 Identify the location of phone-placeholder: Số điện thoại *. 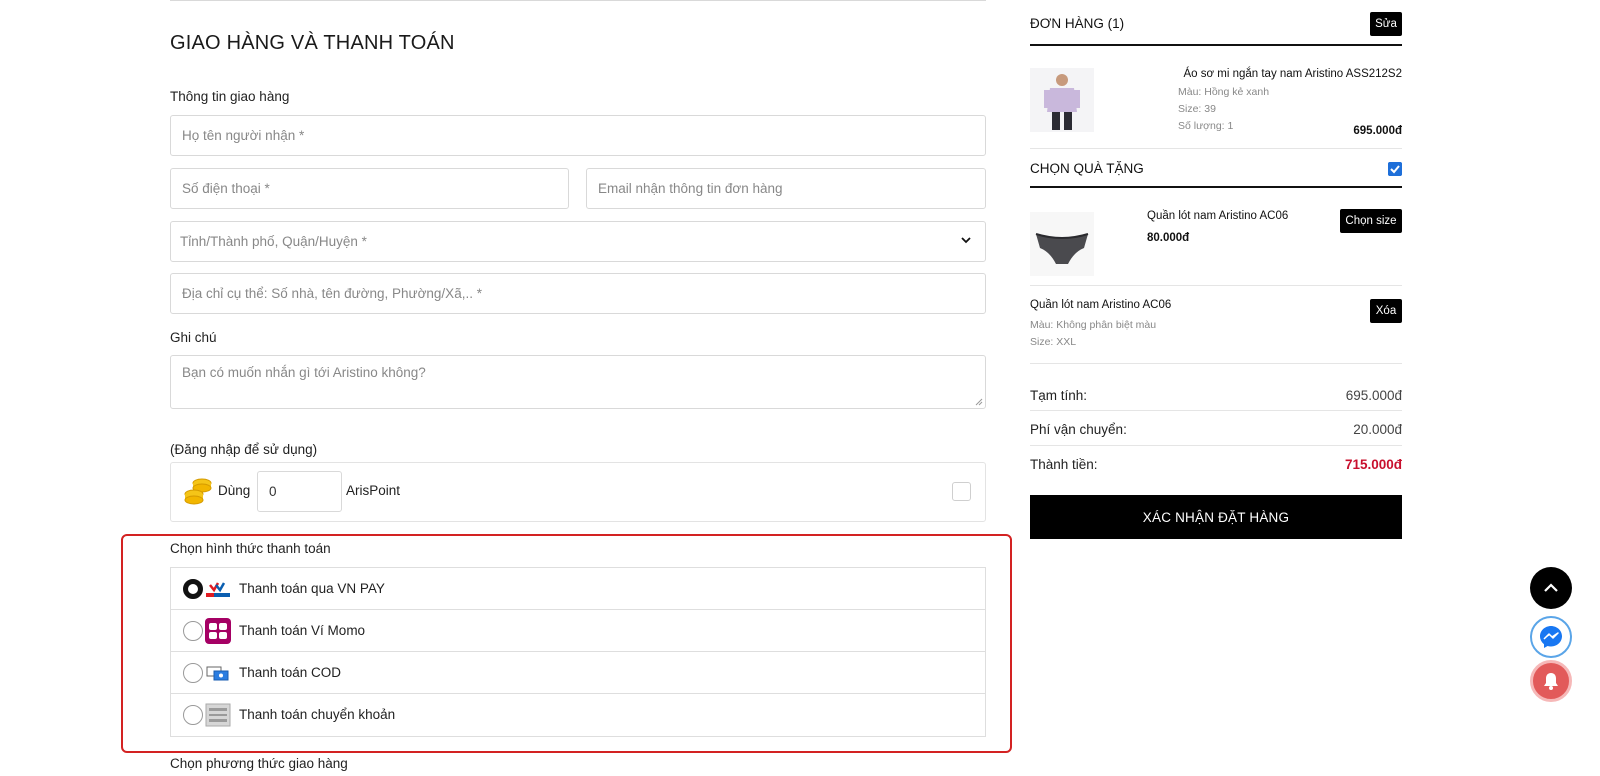
(226, 188).